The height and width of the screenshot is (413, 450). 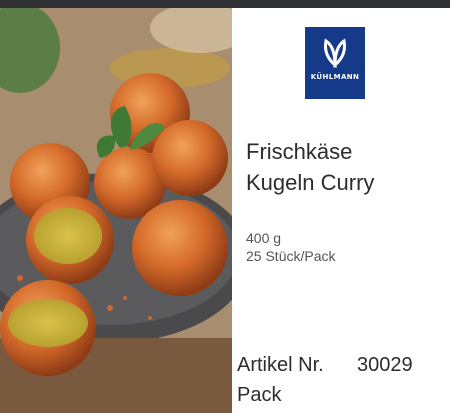 I want to click on product-pieces: 25 Stück/Pack, so click(x=291, y=256).